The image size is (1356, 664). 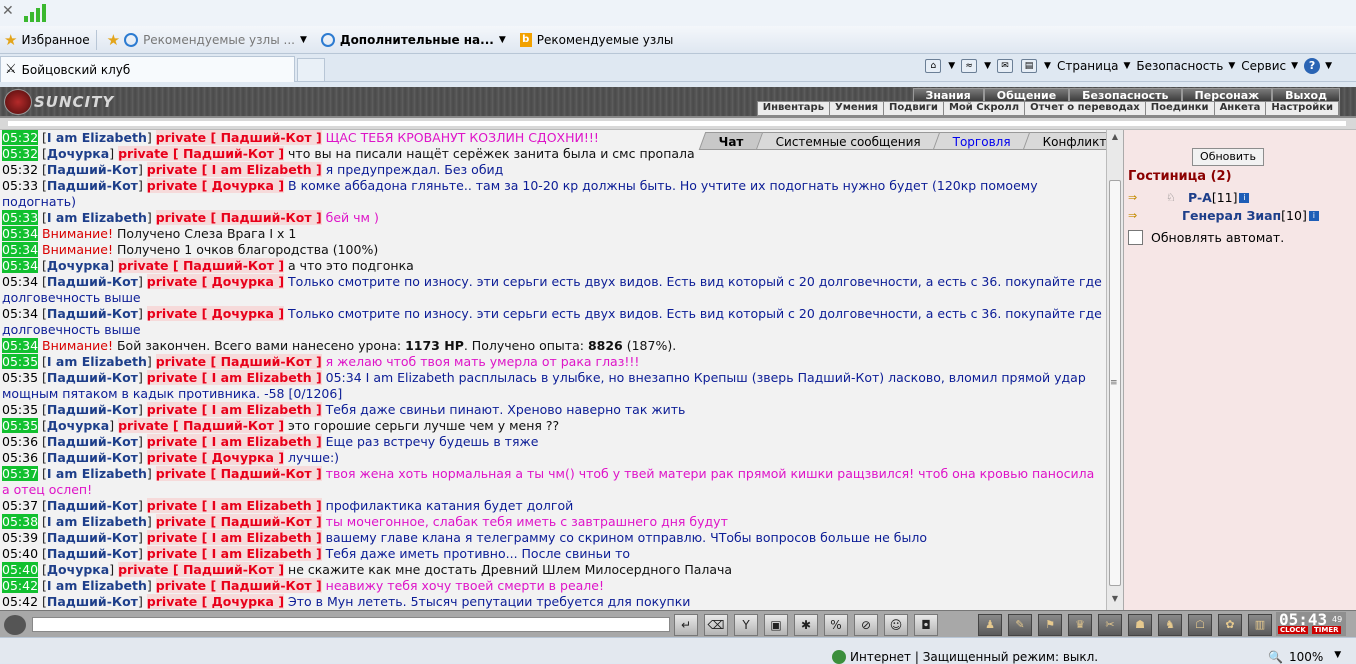 I want to click on help-button: ? ▼, so click(x=1318, y=66).